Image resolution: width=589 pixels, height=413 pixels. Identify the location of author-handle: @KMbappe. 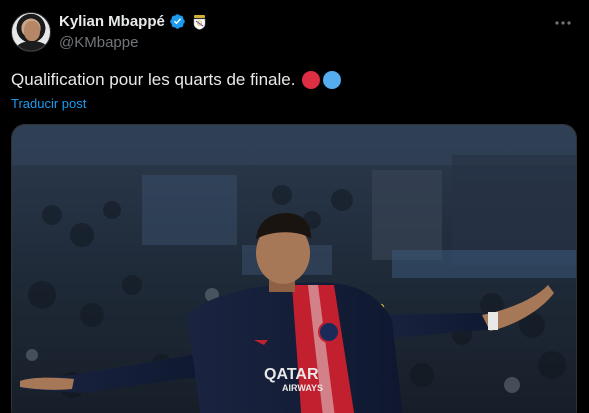
(98, 42).